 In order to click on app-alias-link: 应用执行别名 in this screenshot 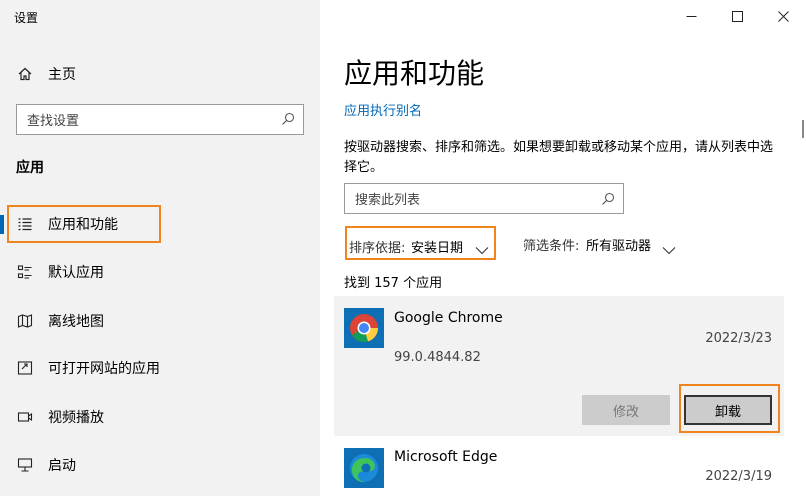, I will do `click(383, 109)`.